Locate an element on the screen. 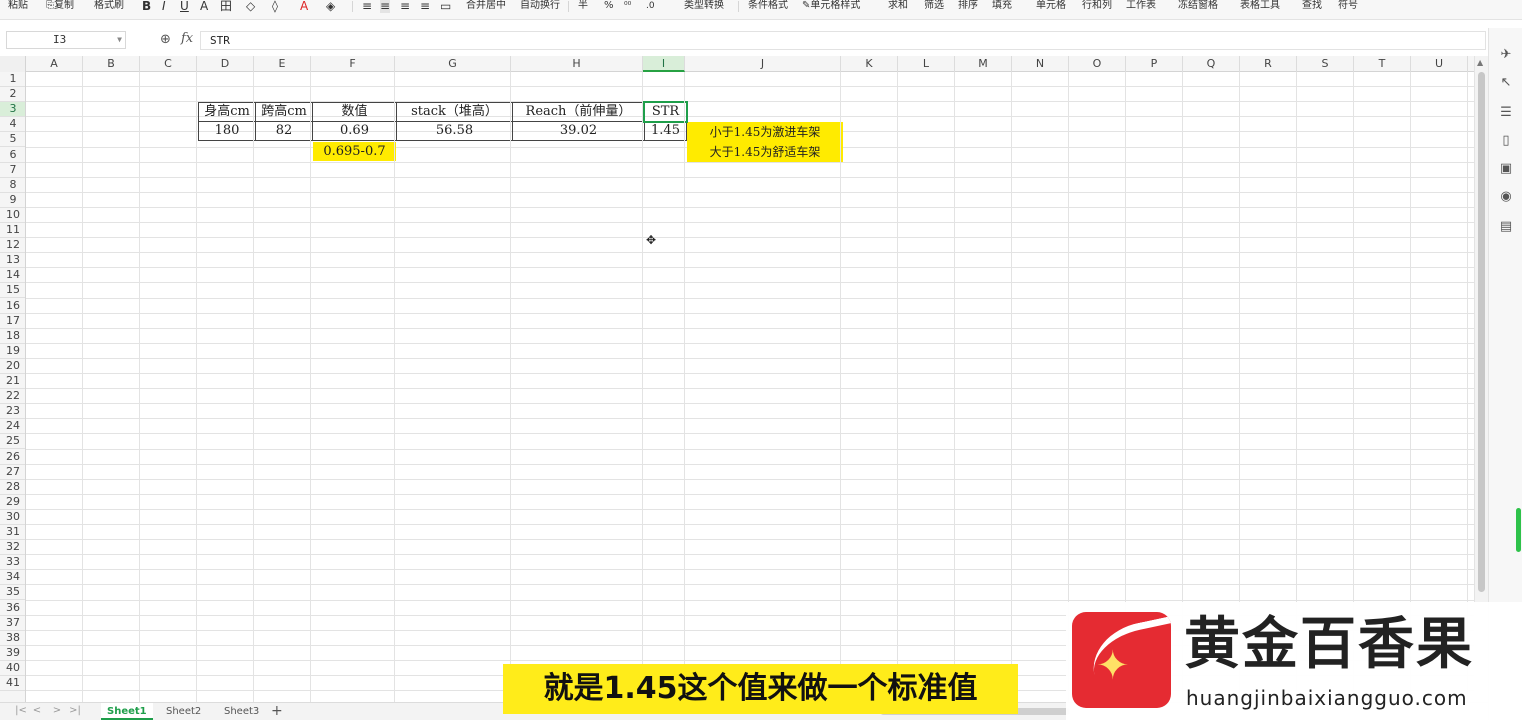 The height and width of the screenshot is (720, 1522). cell-E3: 跨高cm is located at coordinates (284, 112).